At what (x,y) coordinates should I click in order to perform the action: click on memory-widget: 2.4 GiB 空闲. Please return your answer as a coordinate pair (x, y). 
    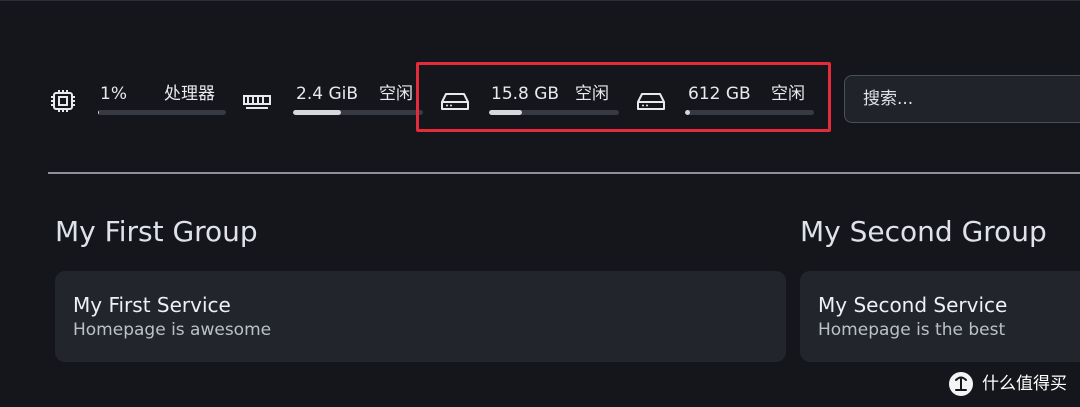
    Looking at the image, I should click on (331, 101).